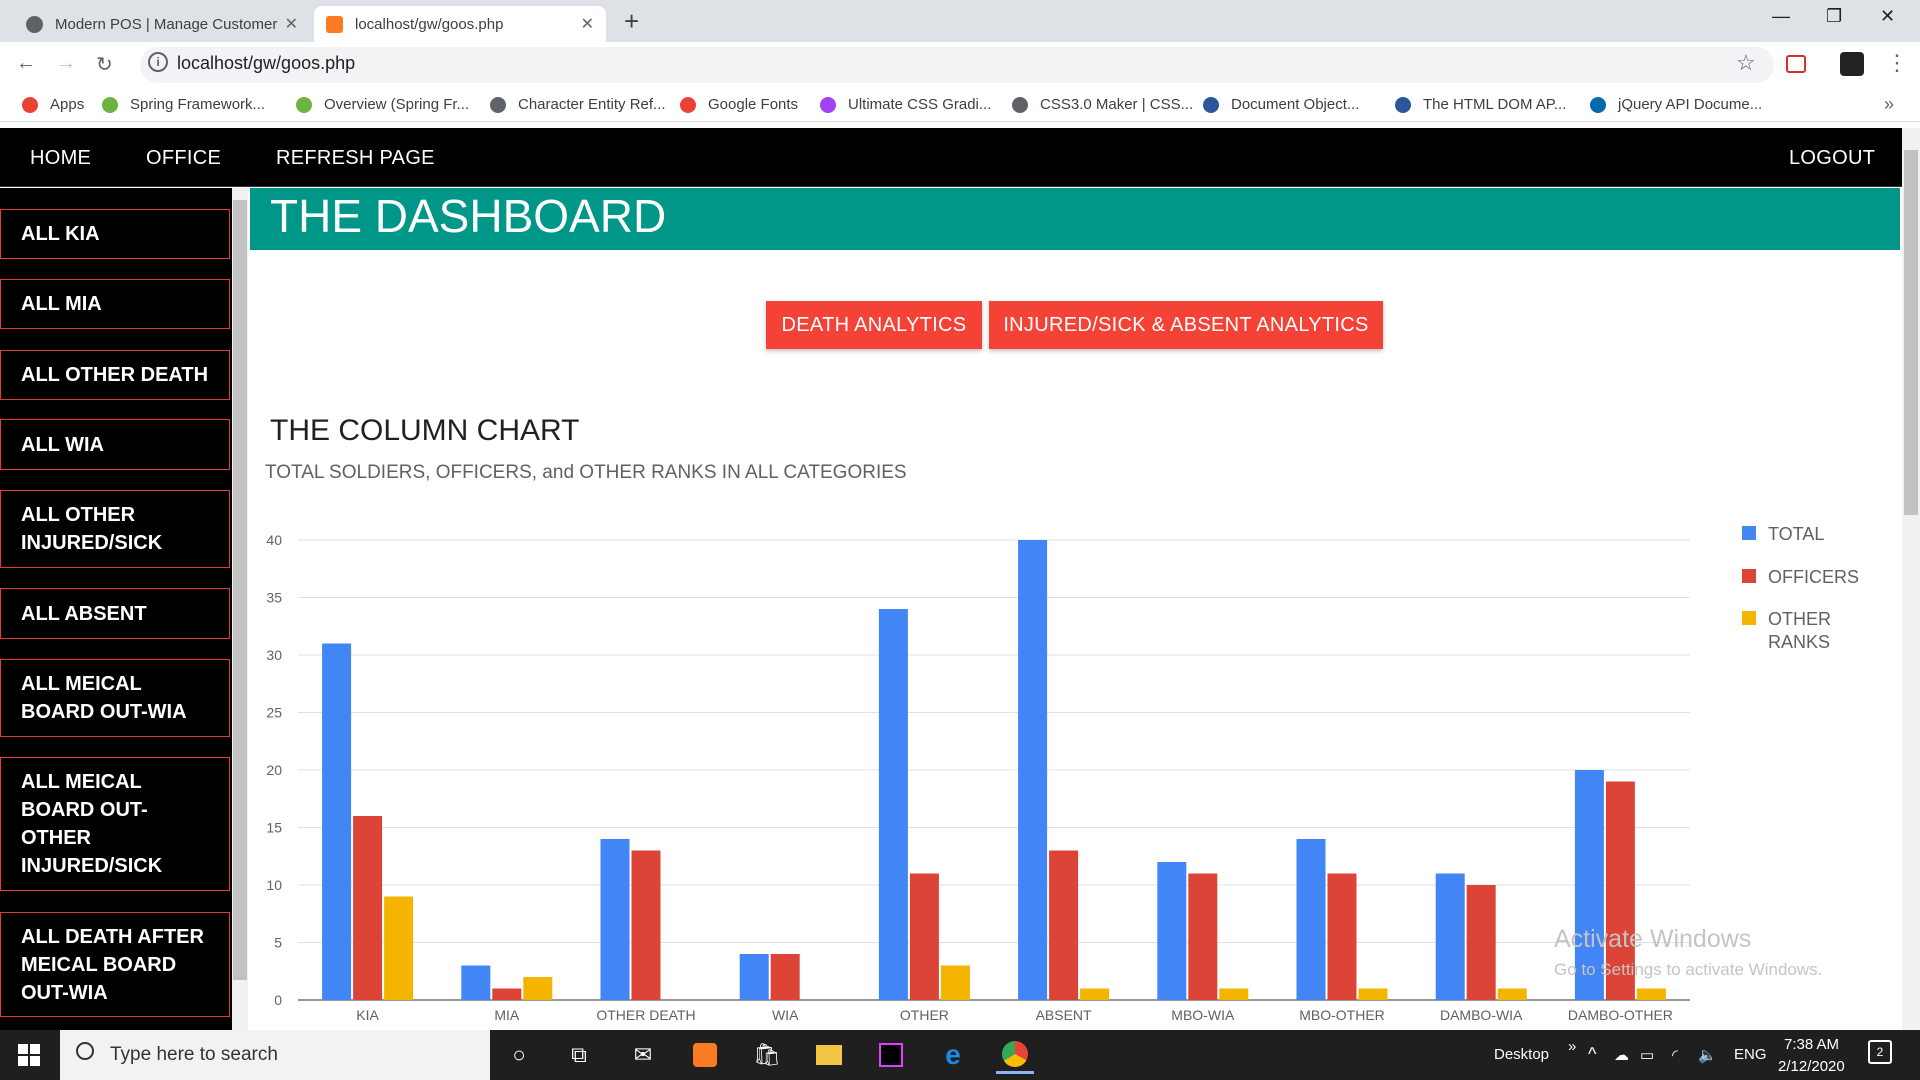  What do you see at coordinates (1572, 1046) in the screenshot?
I see `chevron-up-icon: »` at bounding box center [1572, 1046].